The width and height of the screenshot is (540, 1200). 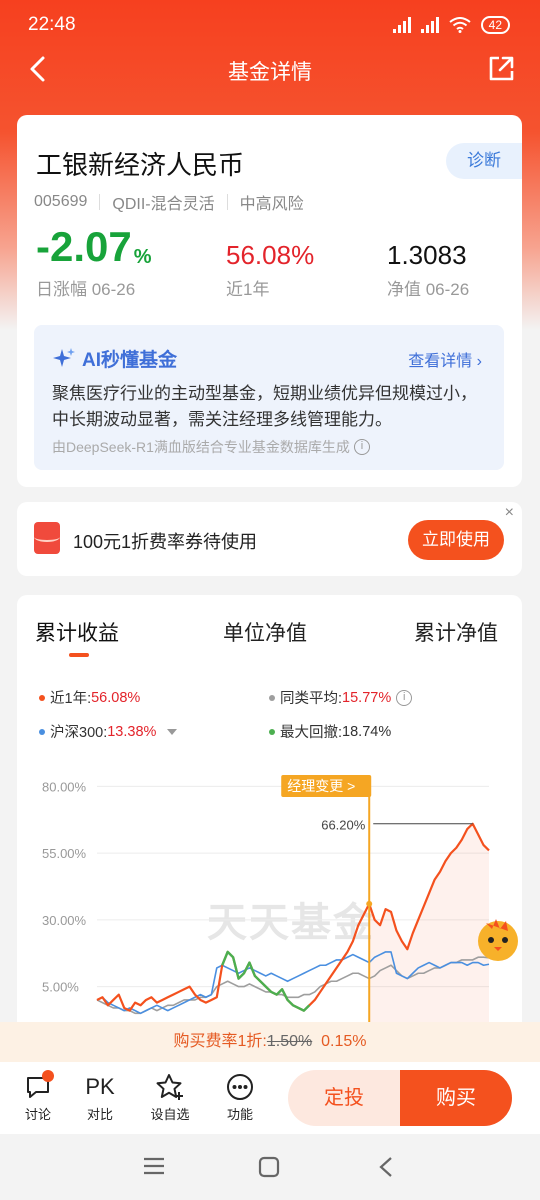 What do you see at coordinates (266, 981) in the screenshot?
I see `drawdown-line` at bounding box center [266, 981].